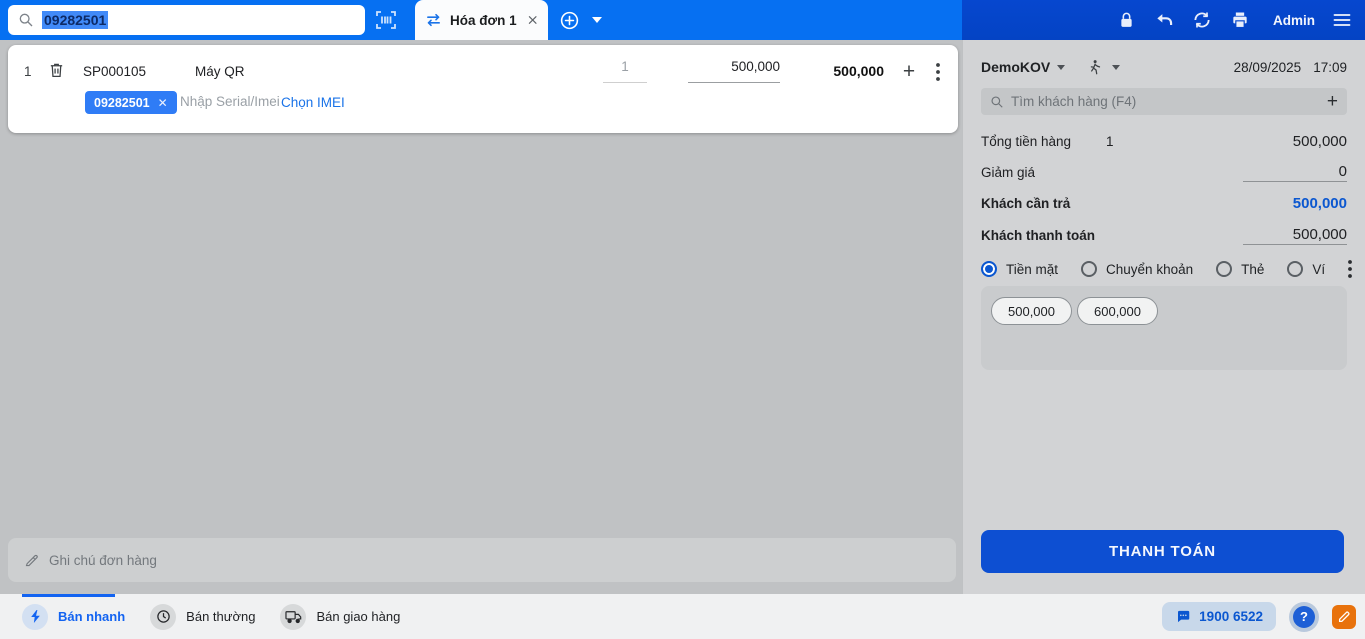  What do you see at coordinates (1164, 172) in the screenshot?
I see `discount-row: Giảm giá 0` at bounding box center [1164, 172].